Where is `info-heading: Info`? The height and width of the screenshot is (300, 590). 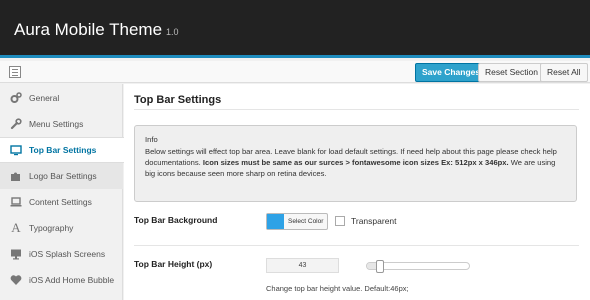
info-heading: Info is located at coordinates (151, 139).